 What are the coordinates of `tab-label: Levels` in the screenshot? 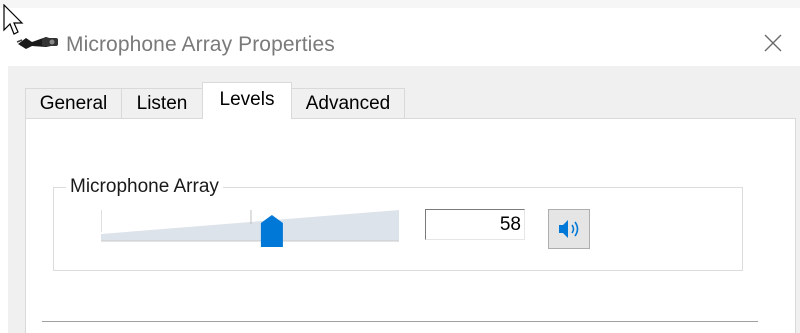 It's located at (247, 99).